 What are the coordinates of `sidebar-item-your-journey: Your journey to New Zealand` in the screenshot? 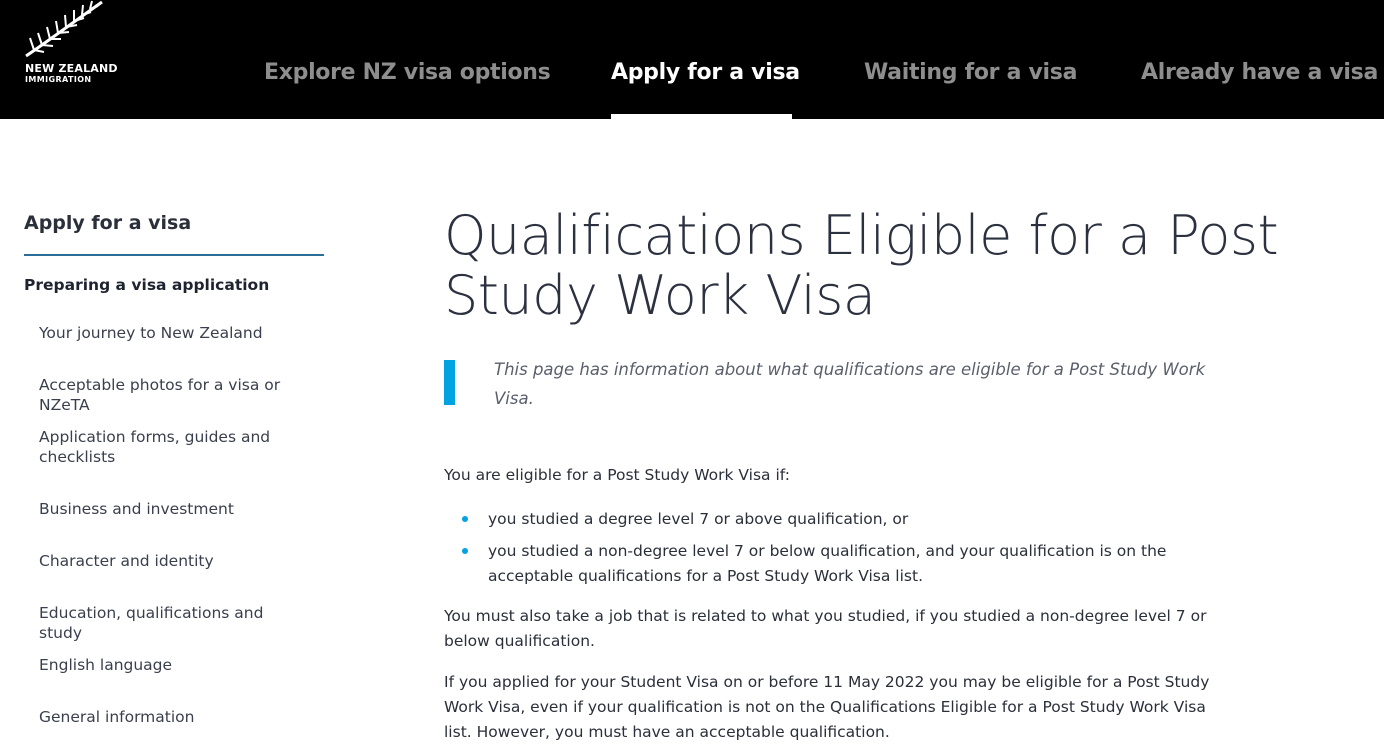 It's located at (174, 333).